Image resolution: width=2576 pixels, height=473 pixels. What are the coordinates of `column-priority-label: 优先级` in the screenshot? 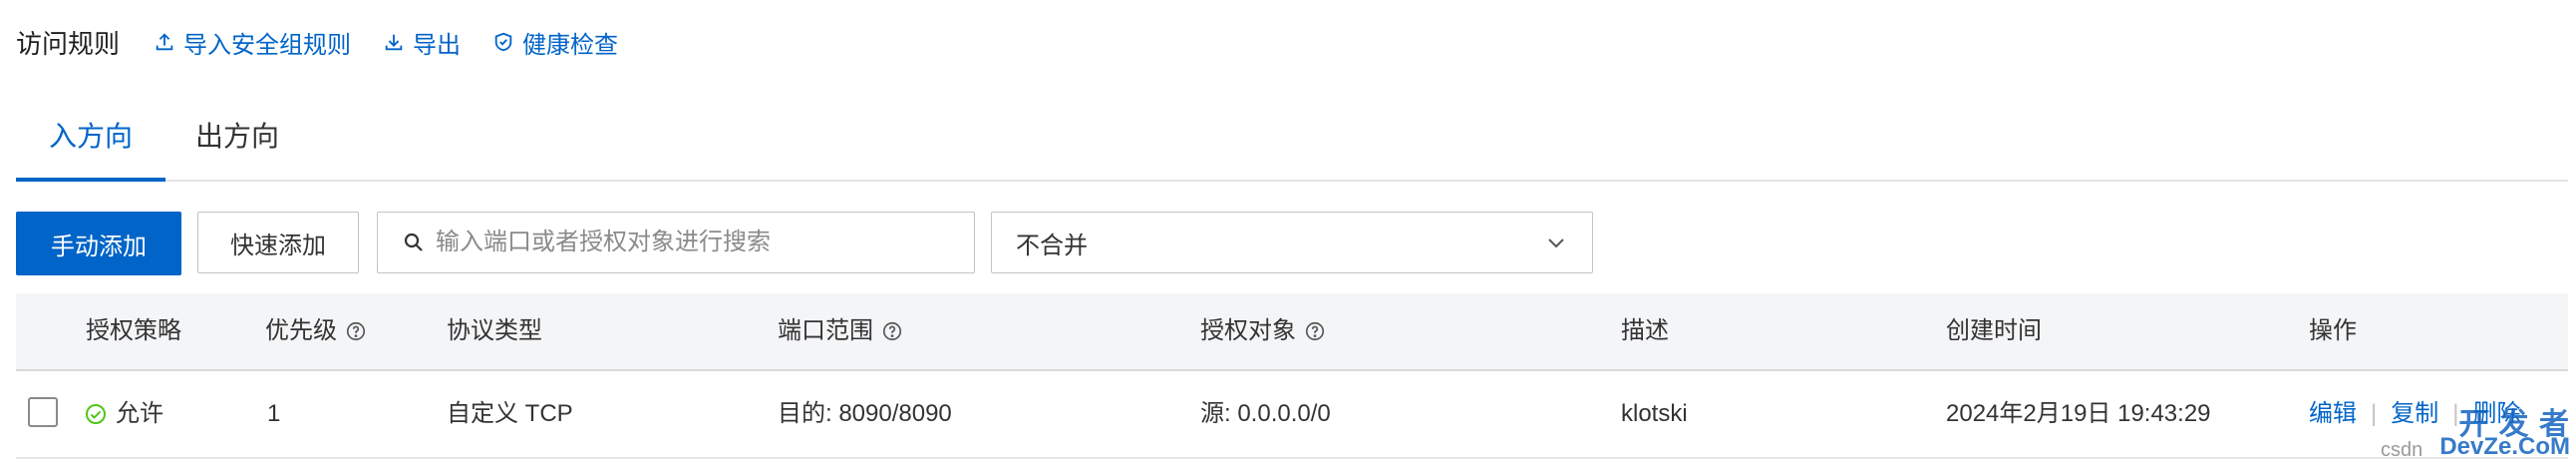 It's located at (301, 330).